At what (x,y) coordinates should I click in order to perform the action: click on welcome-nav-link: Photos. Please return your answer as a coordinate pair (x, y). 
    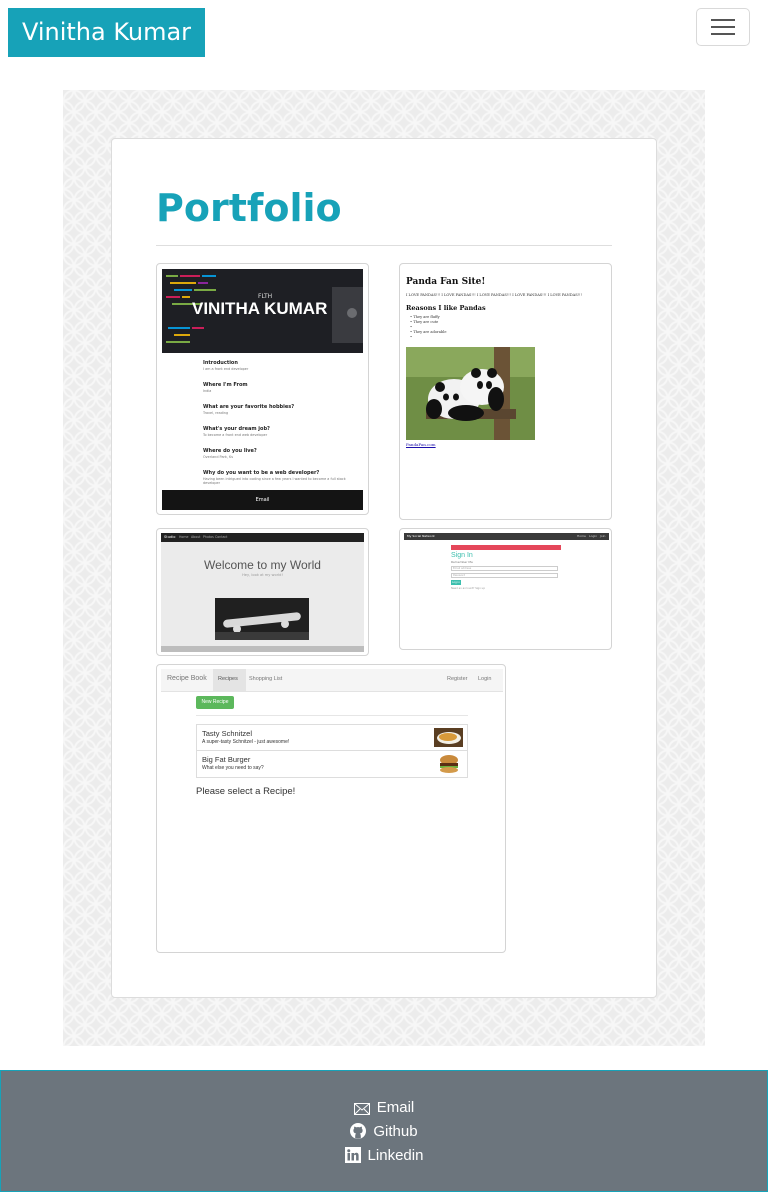
    Looking at the image, I should click on (208, 537).